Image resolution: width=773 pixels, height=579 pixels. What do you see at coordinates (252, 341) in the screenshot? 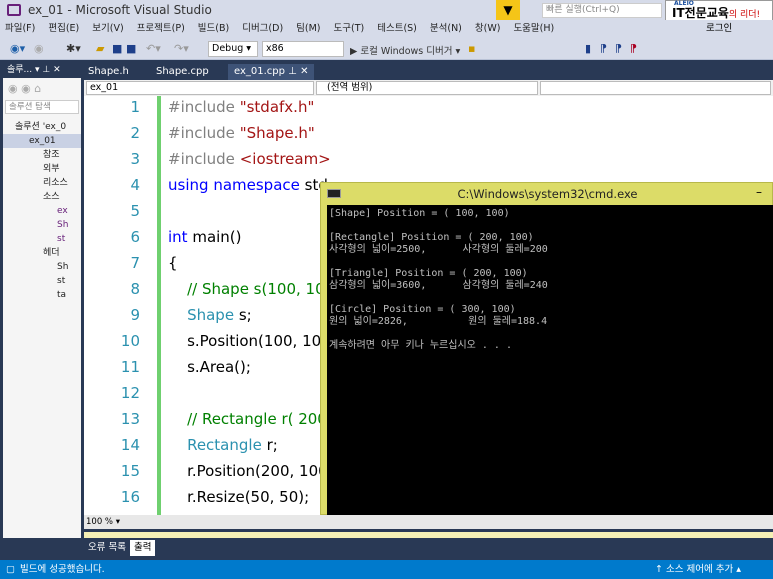
I see `code-line: s.Position(100, 100)` at bounding box center [252, 341].